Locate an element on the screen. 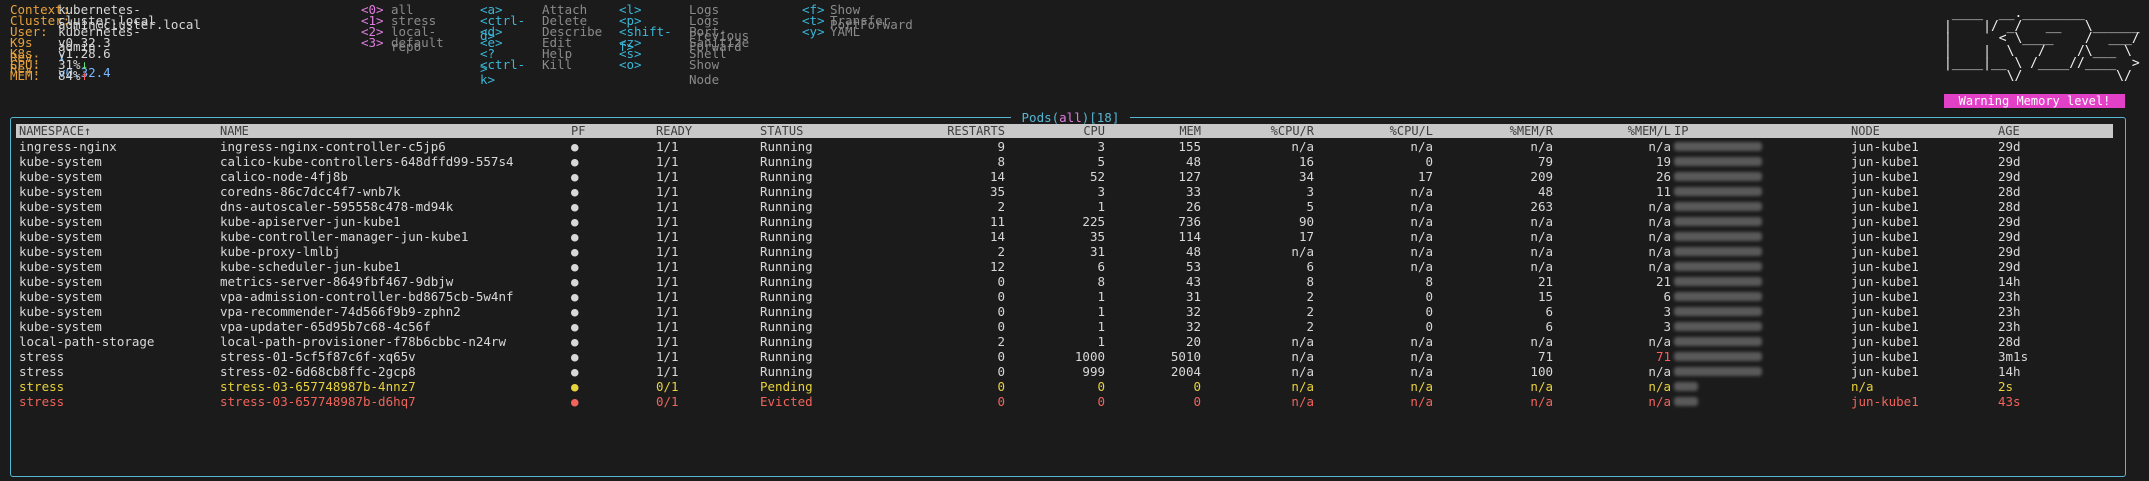 This screenshot has width=2149, height=481. cell-cpur: 16 is located at coordinates (1306, 161).